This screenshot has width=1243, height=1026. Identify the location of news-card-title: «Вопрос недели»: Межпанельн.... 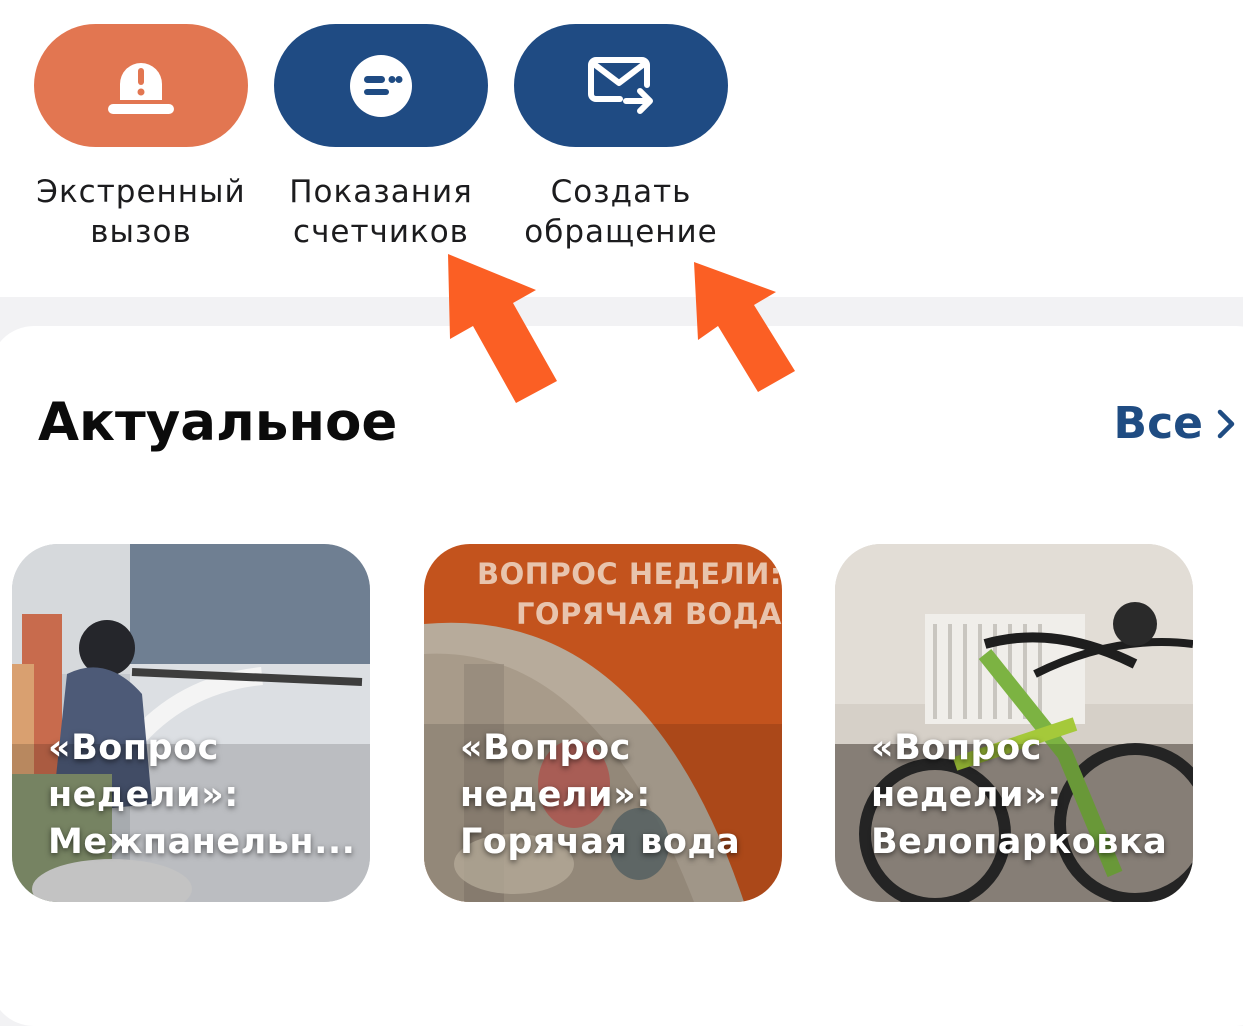
(202, 795).